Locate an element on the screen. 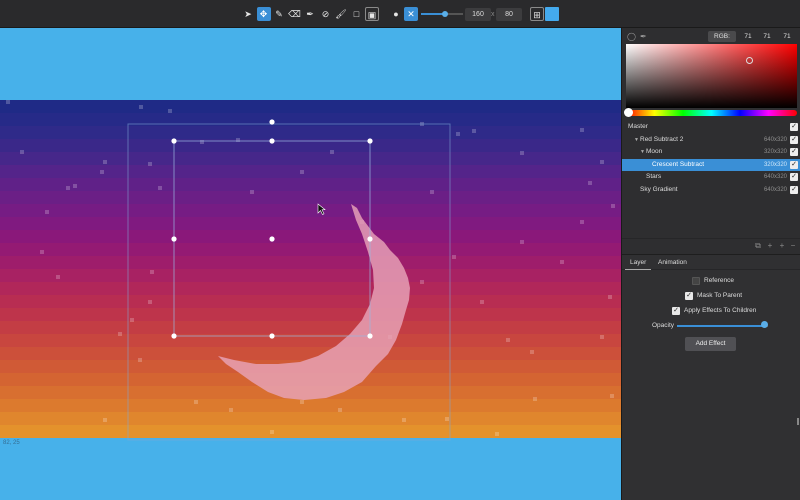  select-tool-icon: ➤ is located at coordinates (248, 14).